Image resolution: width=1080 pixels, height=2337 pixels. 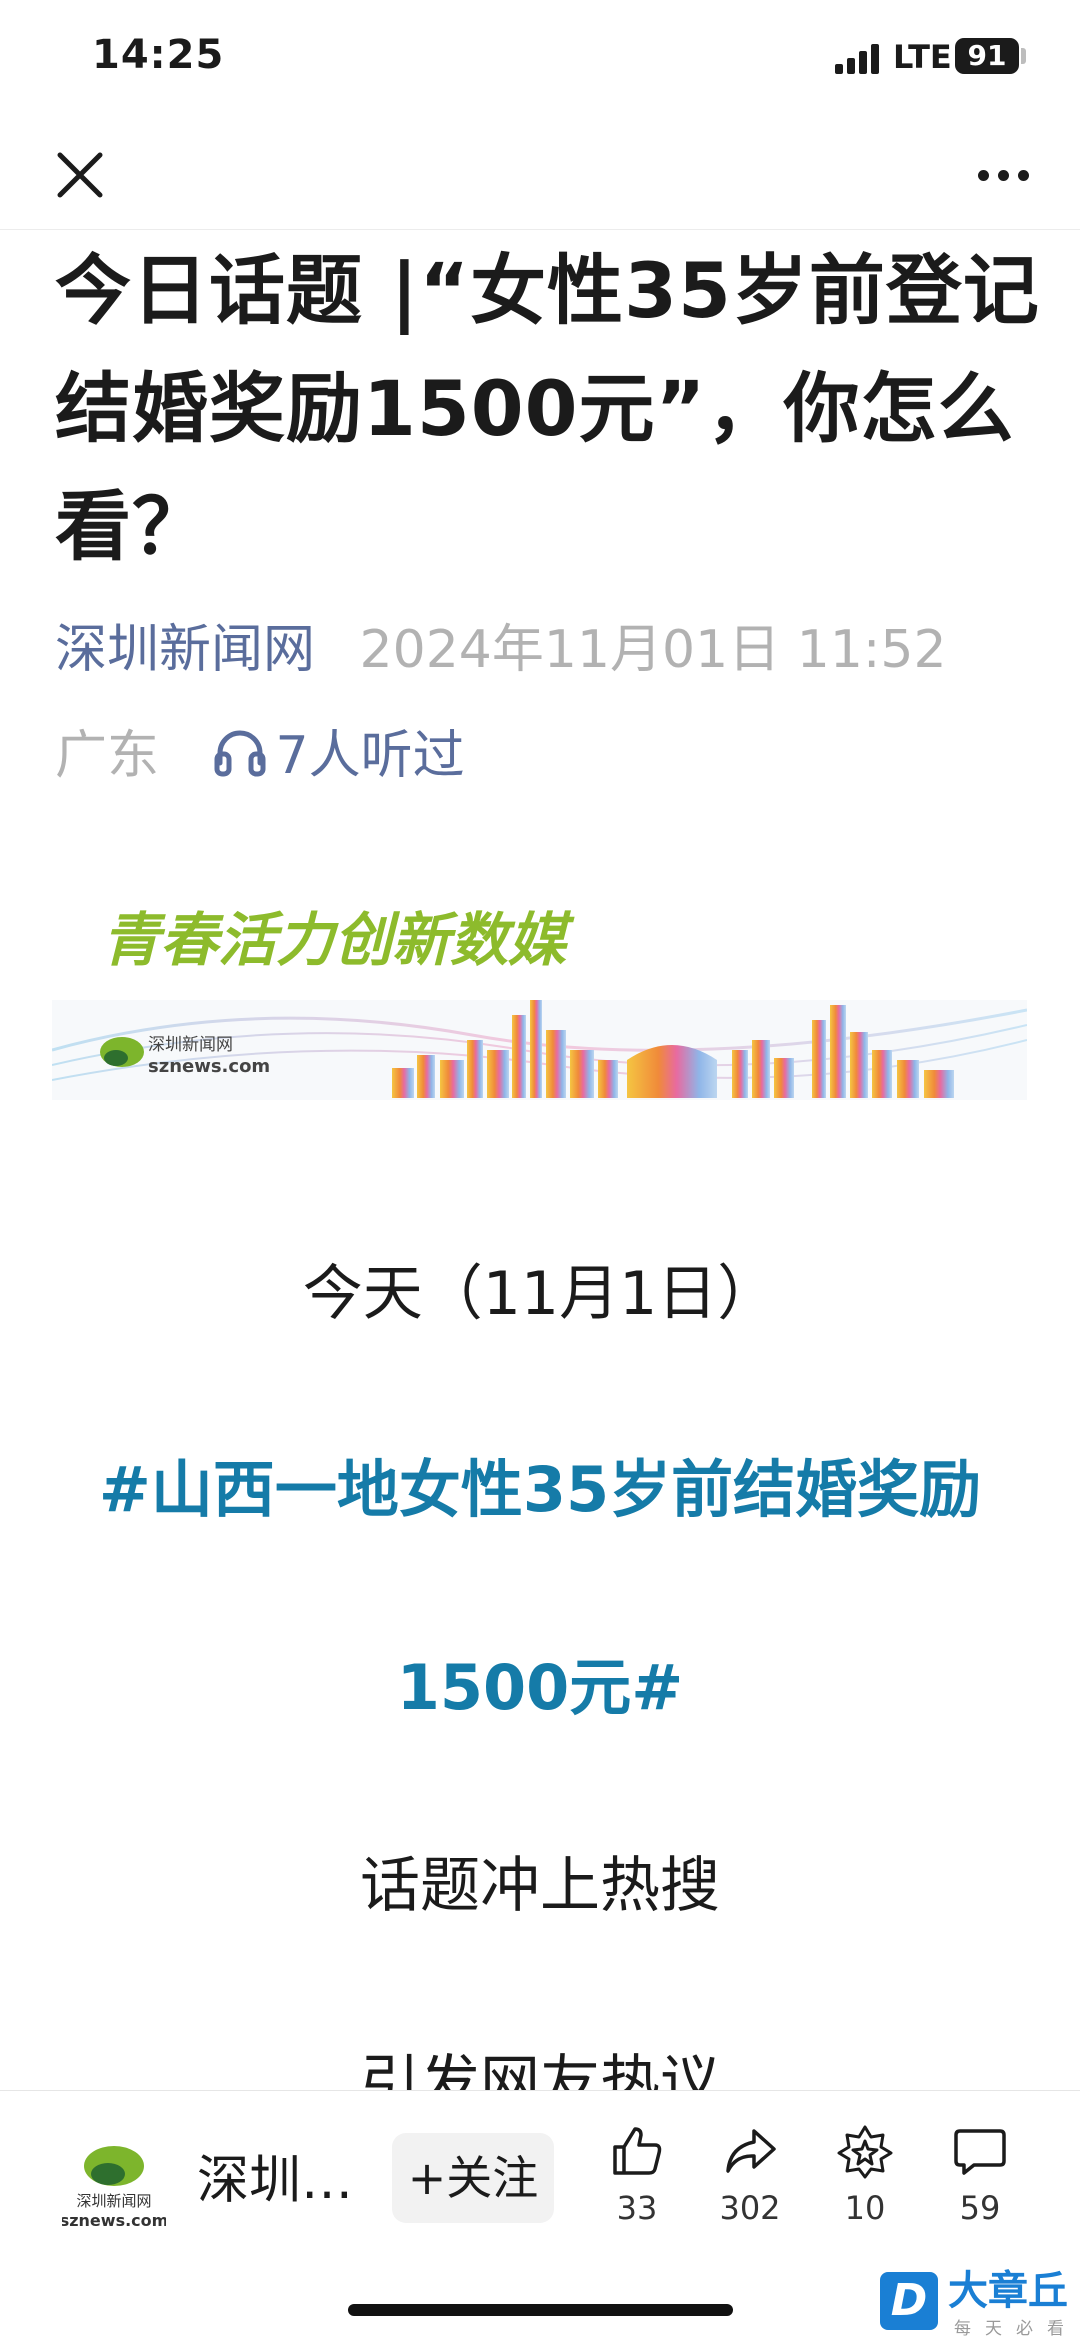 I want to click on like-button: 33, so click(x=637, y=2175).